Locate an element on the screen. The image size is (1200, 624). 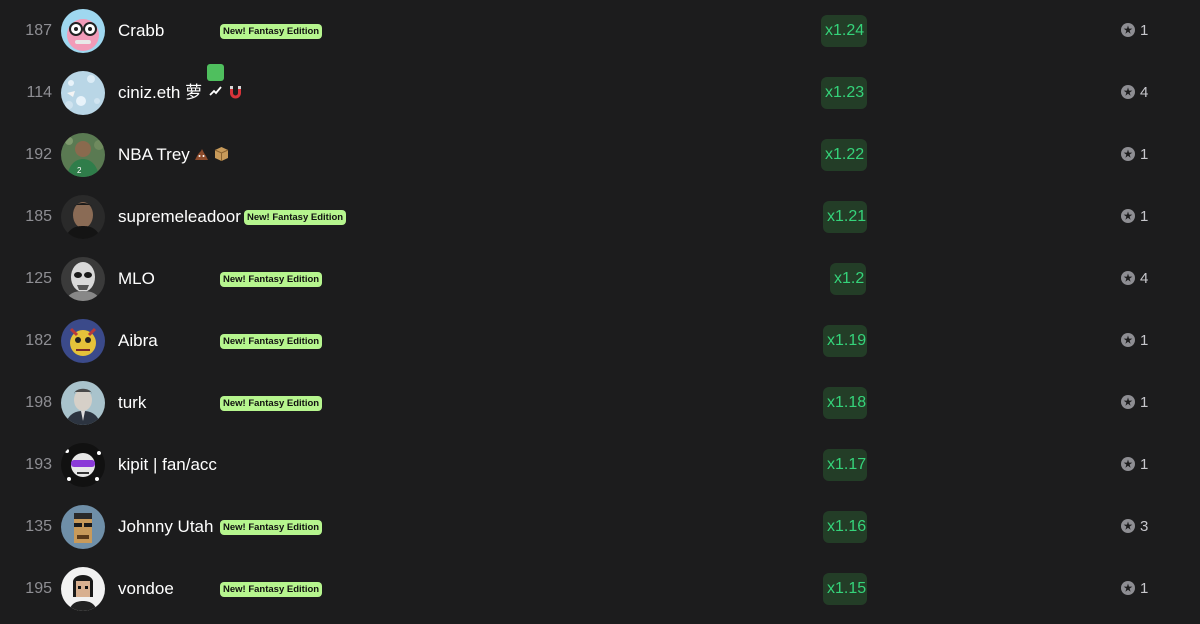
avatar: 2 is located at coordinates (83, 155).